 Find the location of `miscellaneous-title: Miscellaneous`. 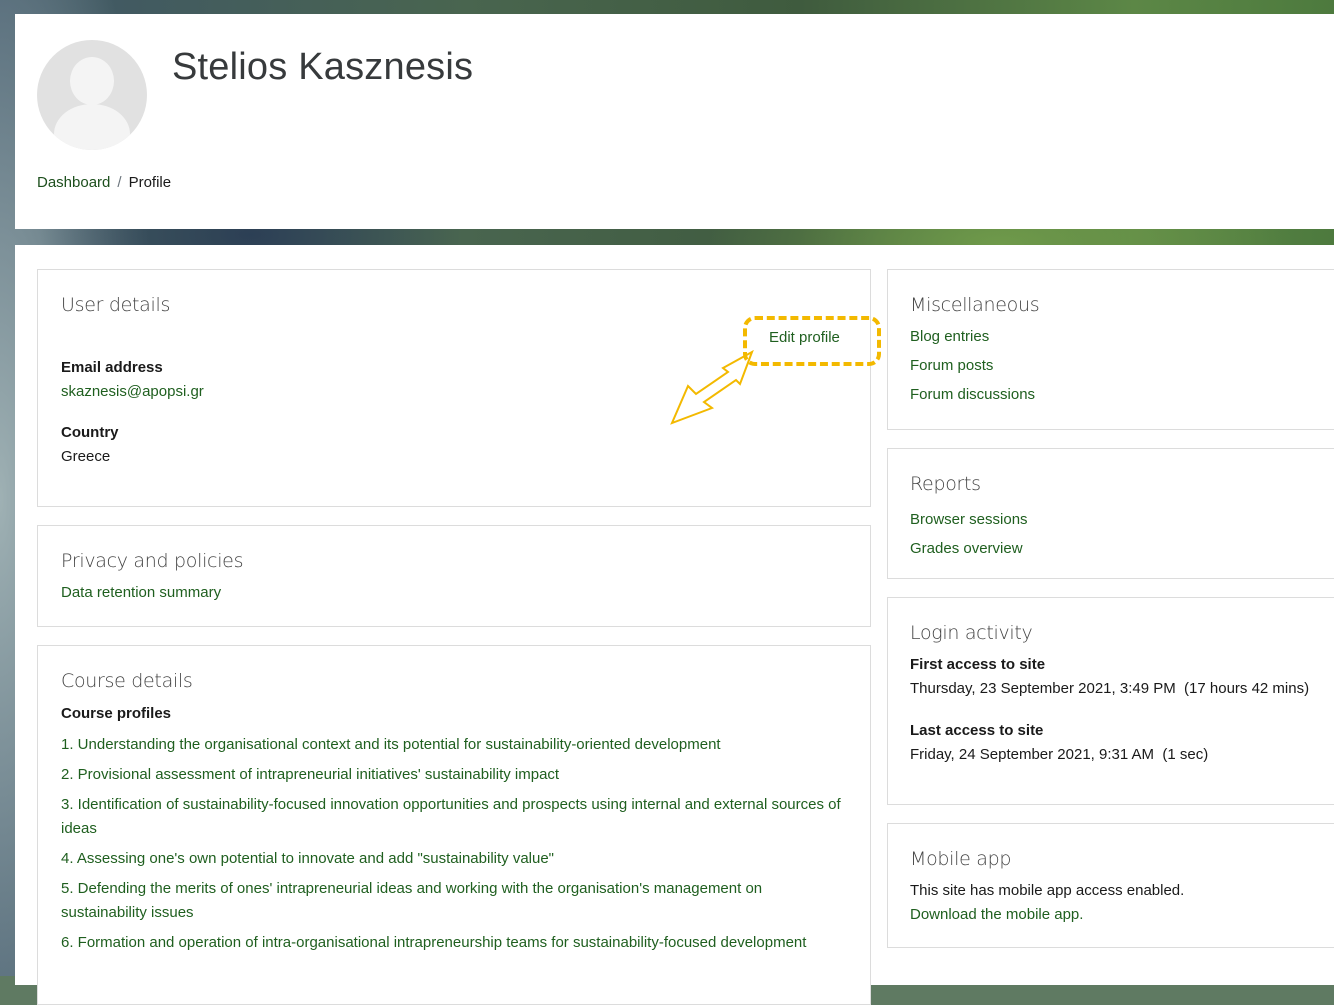

miscellaneous-title: Miscellaneous is located at coordinates (975, 305).